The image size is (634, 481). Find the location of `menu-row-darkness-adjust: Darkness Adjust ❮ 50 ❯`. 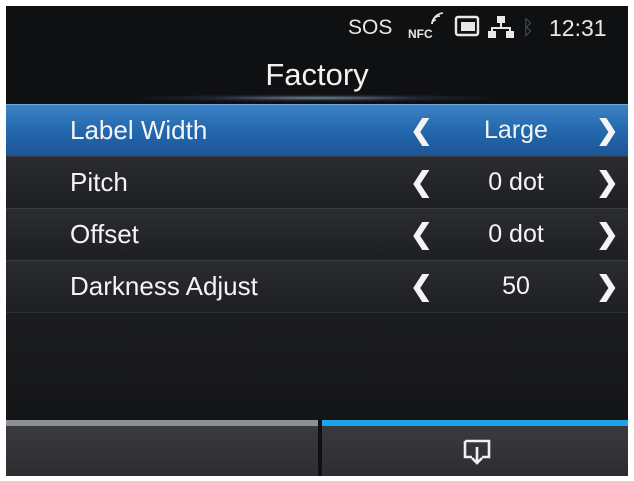

menu-row-darkness-adjust: Darkness Adjust ❮ 50 ❯ is located at coordinates (317, 286).